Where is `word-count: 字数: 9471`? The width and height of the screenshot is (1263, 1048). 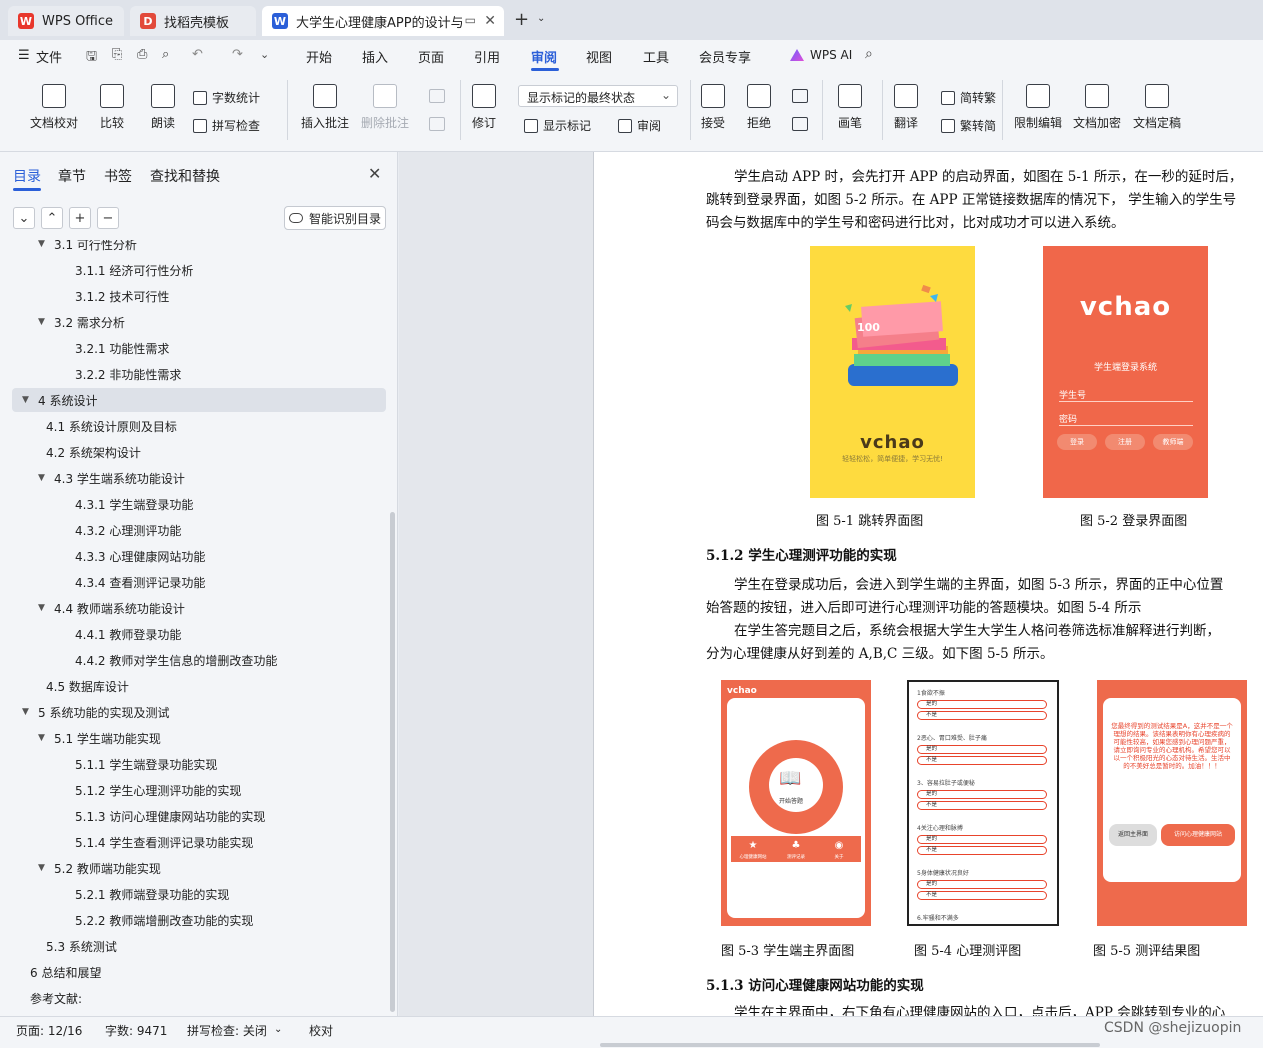 word-count: 字数: 9471 is located at coordinates (136, 1030).